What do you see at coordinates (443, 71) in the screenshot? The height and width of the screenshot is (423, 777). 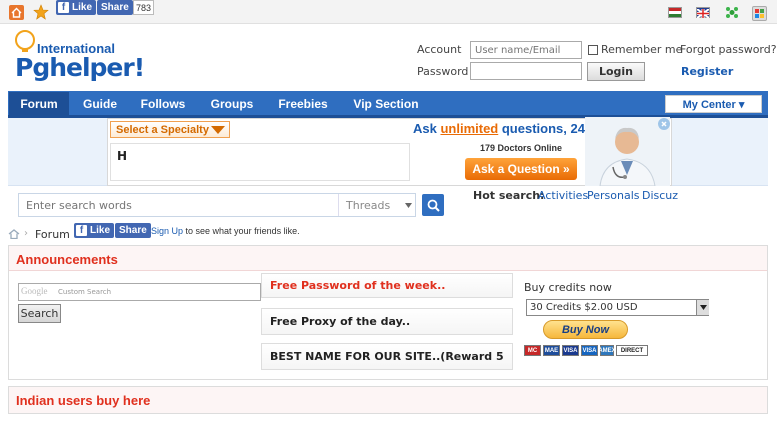 I see `password-label: Password` at bounding box center [443, 71].